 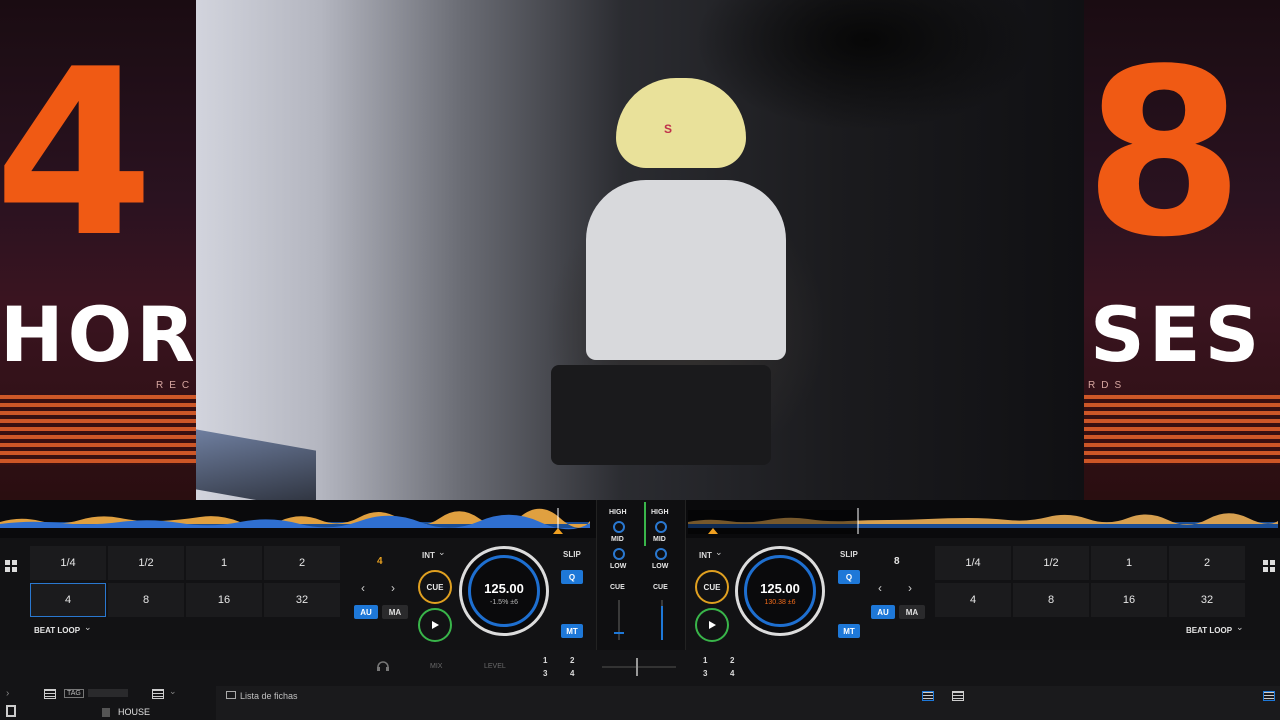 I want to click on right-cue-button: CUE, so click(x=712, y=587).